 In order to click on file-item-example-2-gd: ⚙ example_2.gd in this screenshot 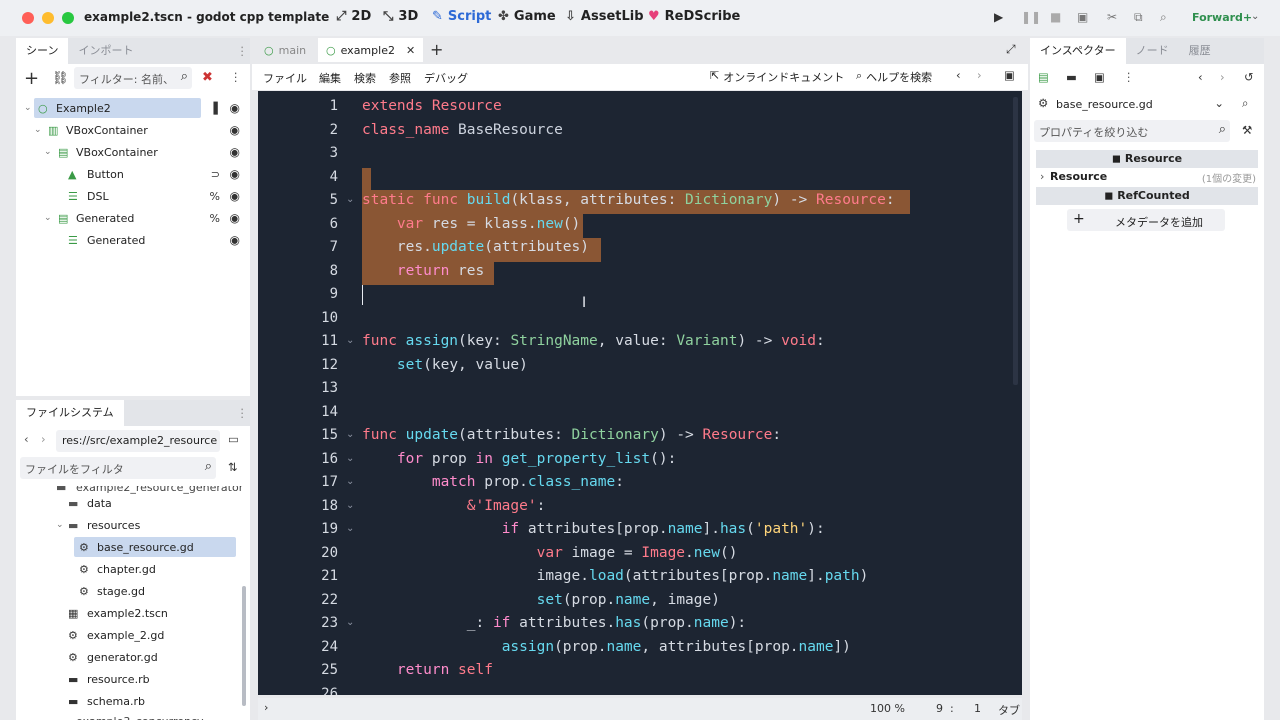, I will do `click(129, 635)`.